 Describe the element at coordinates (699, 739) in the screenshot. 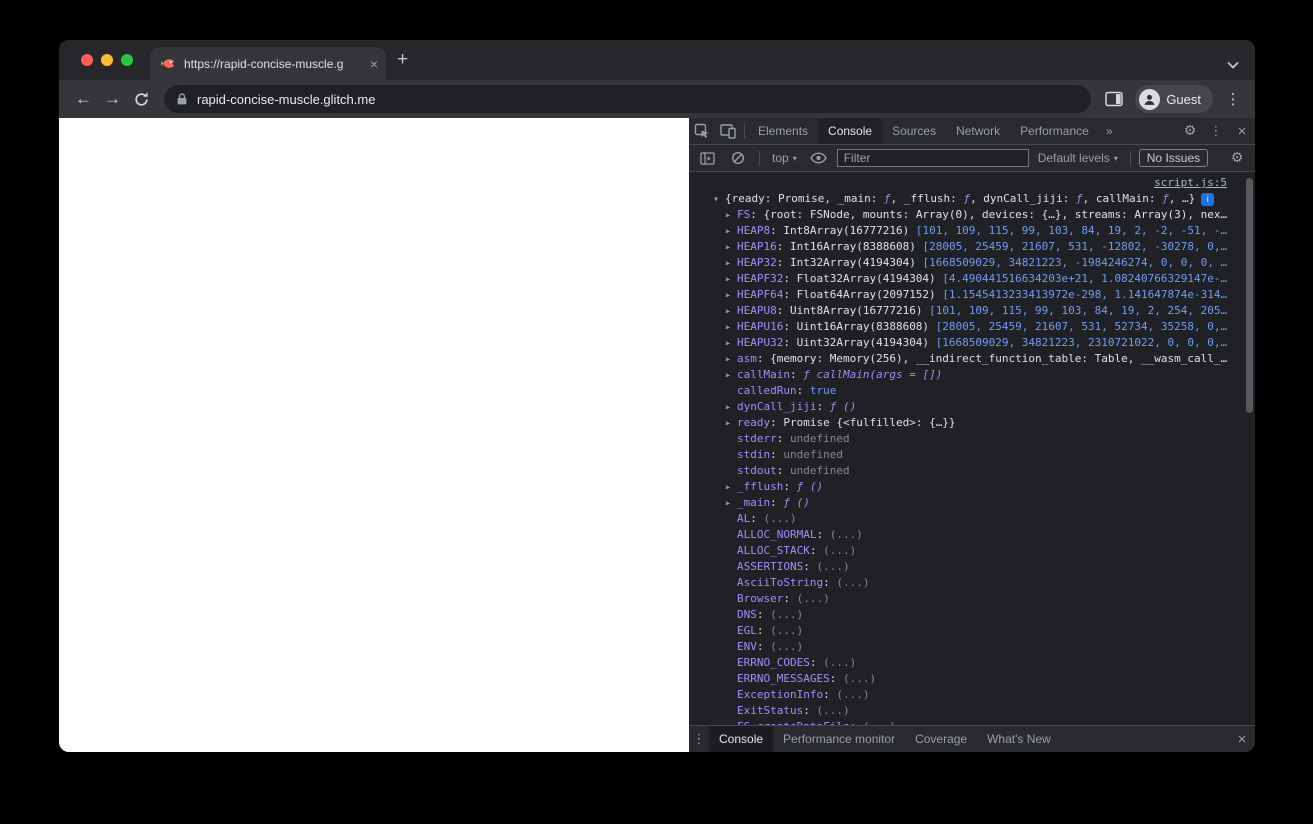

I see `drawer-menu-icon: ⋮` at that location.